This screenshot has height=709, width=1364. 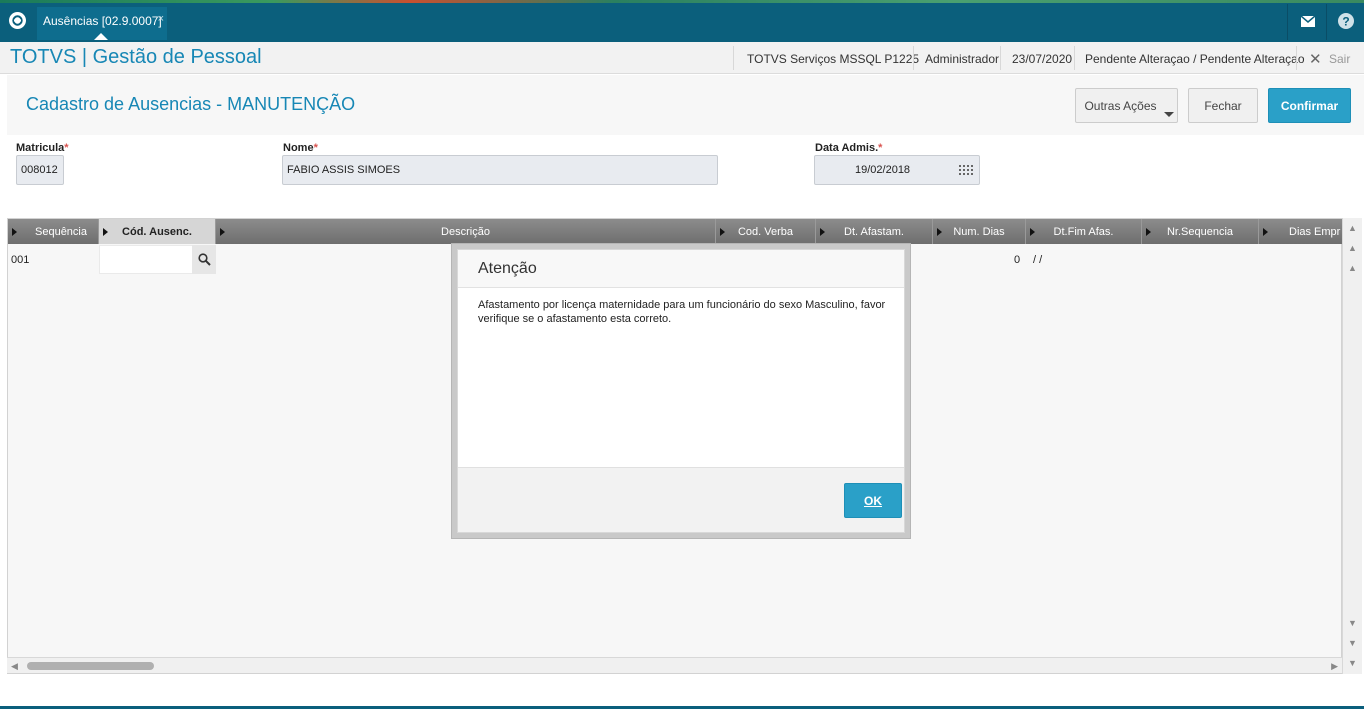 I want to click on nome-label: Nome*, so click(x=300, y=148).